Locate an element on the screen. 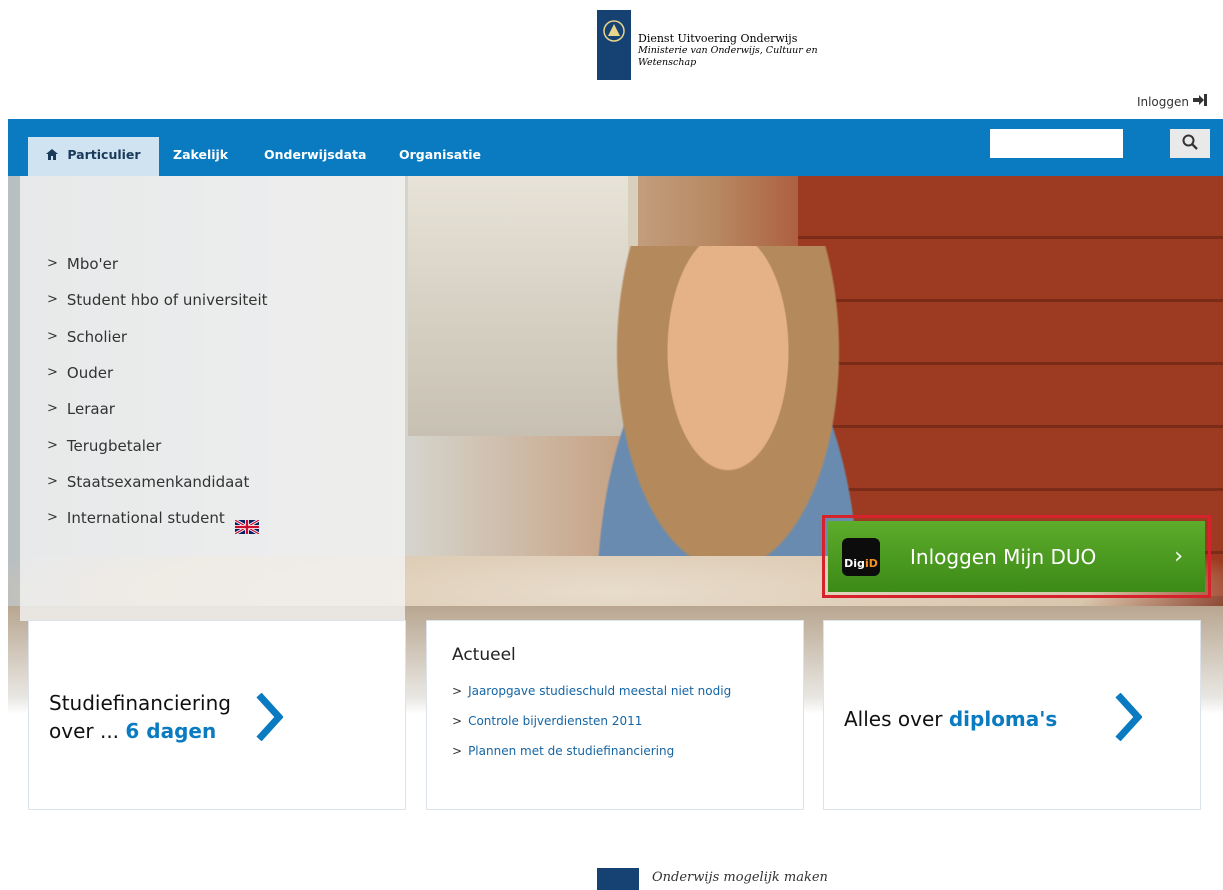 Image resolution: width=1223 pixels, height=890 pixels. news-link: > Plannen met de studiefinanciering is located at coordinates (591, 758).